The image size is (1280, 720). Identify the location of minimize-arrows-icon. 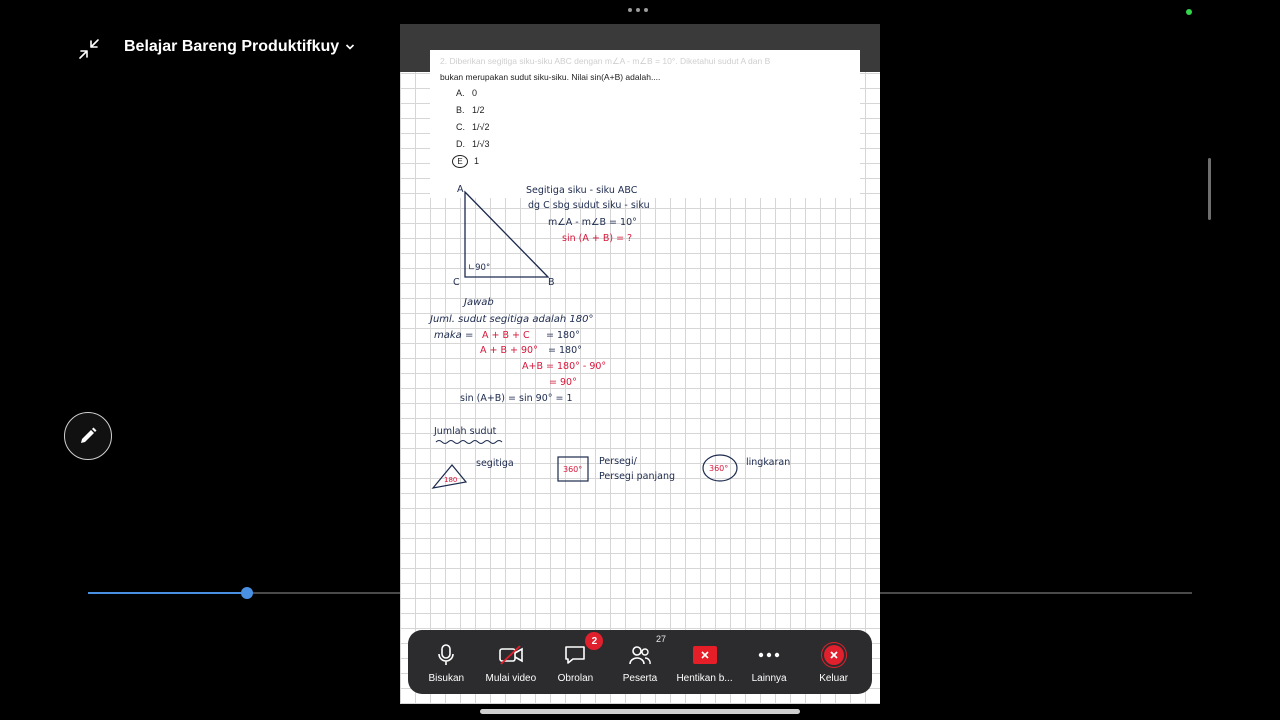
(89, 49).